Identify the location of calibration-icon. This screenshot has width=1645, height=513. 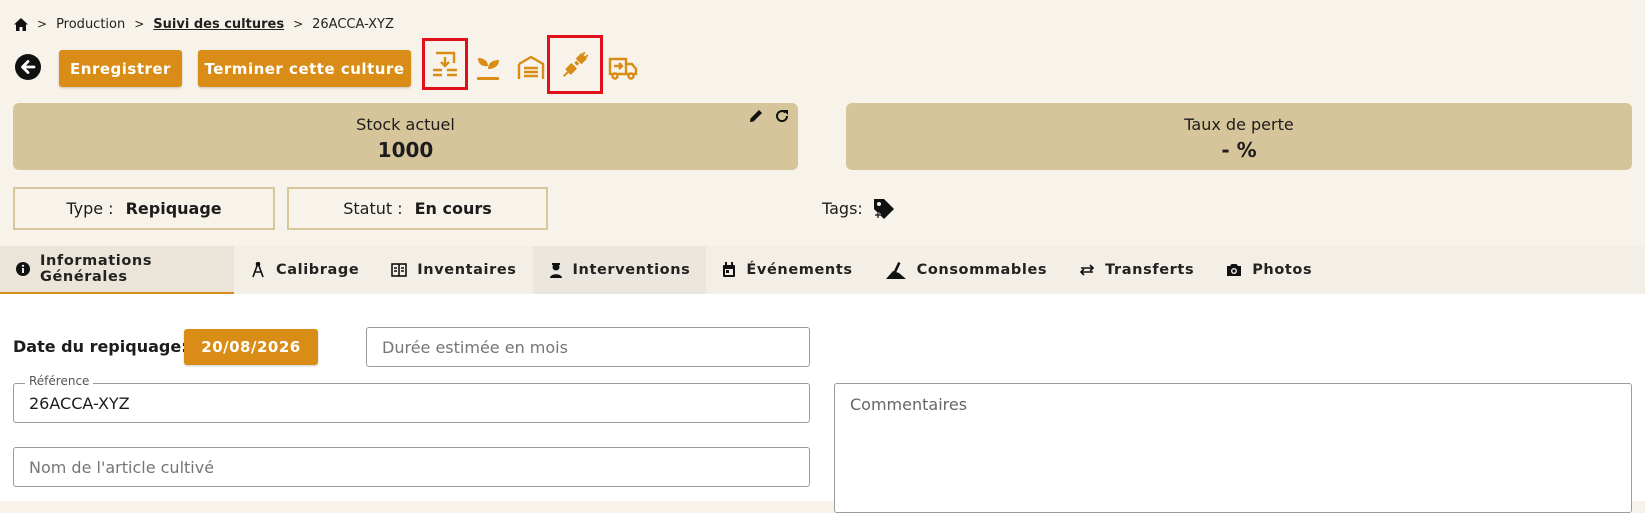
(258, 270).